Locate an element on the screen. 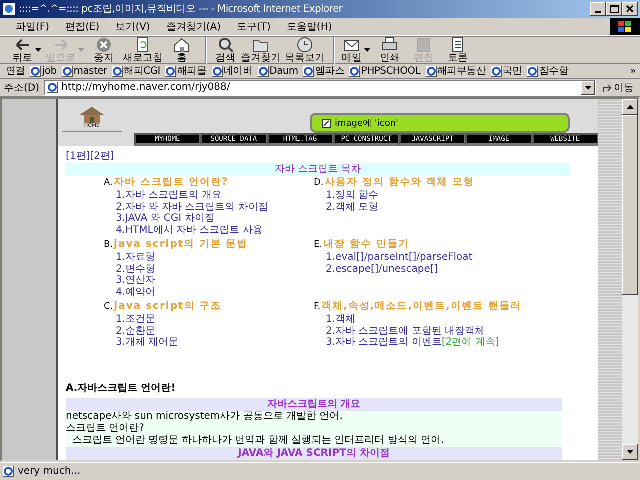 This screenshot has width=640, height=480. scroll-thumb is located at coordinates (630, 205).